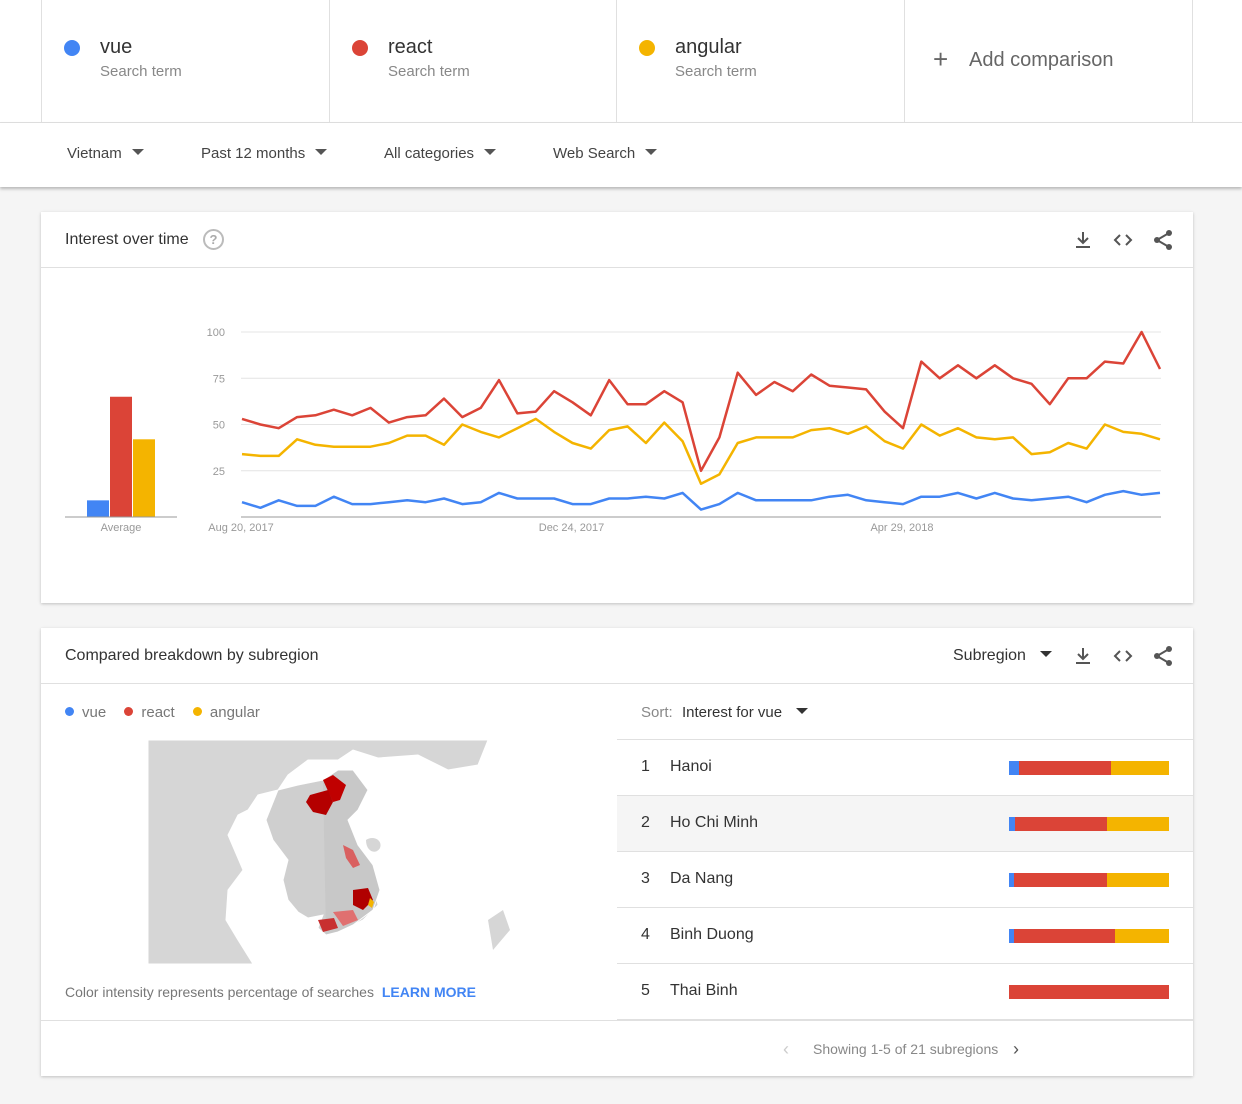 This screenshot has width=1242, height=1104. What do you see at coordinates (94, 712) in the screenshot?
I see `legend-label: vue` at bounding box center [94, 712].